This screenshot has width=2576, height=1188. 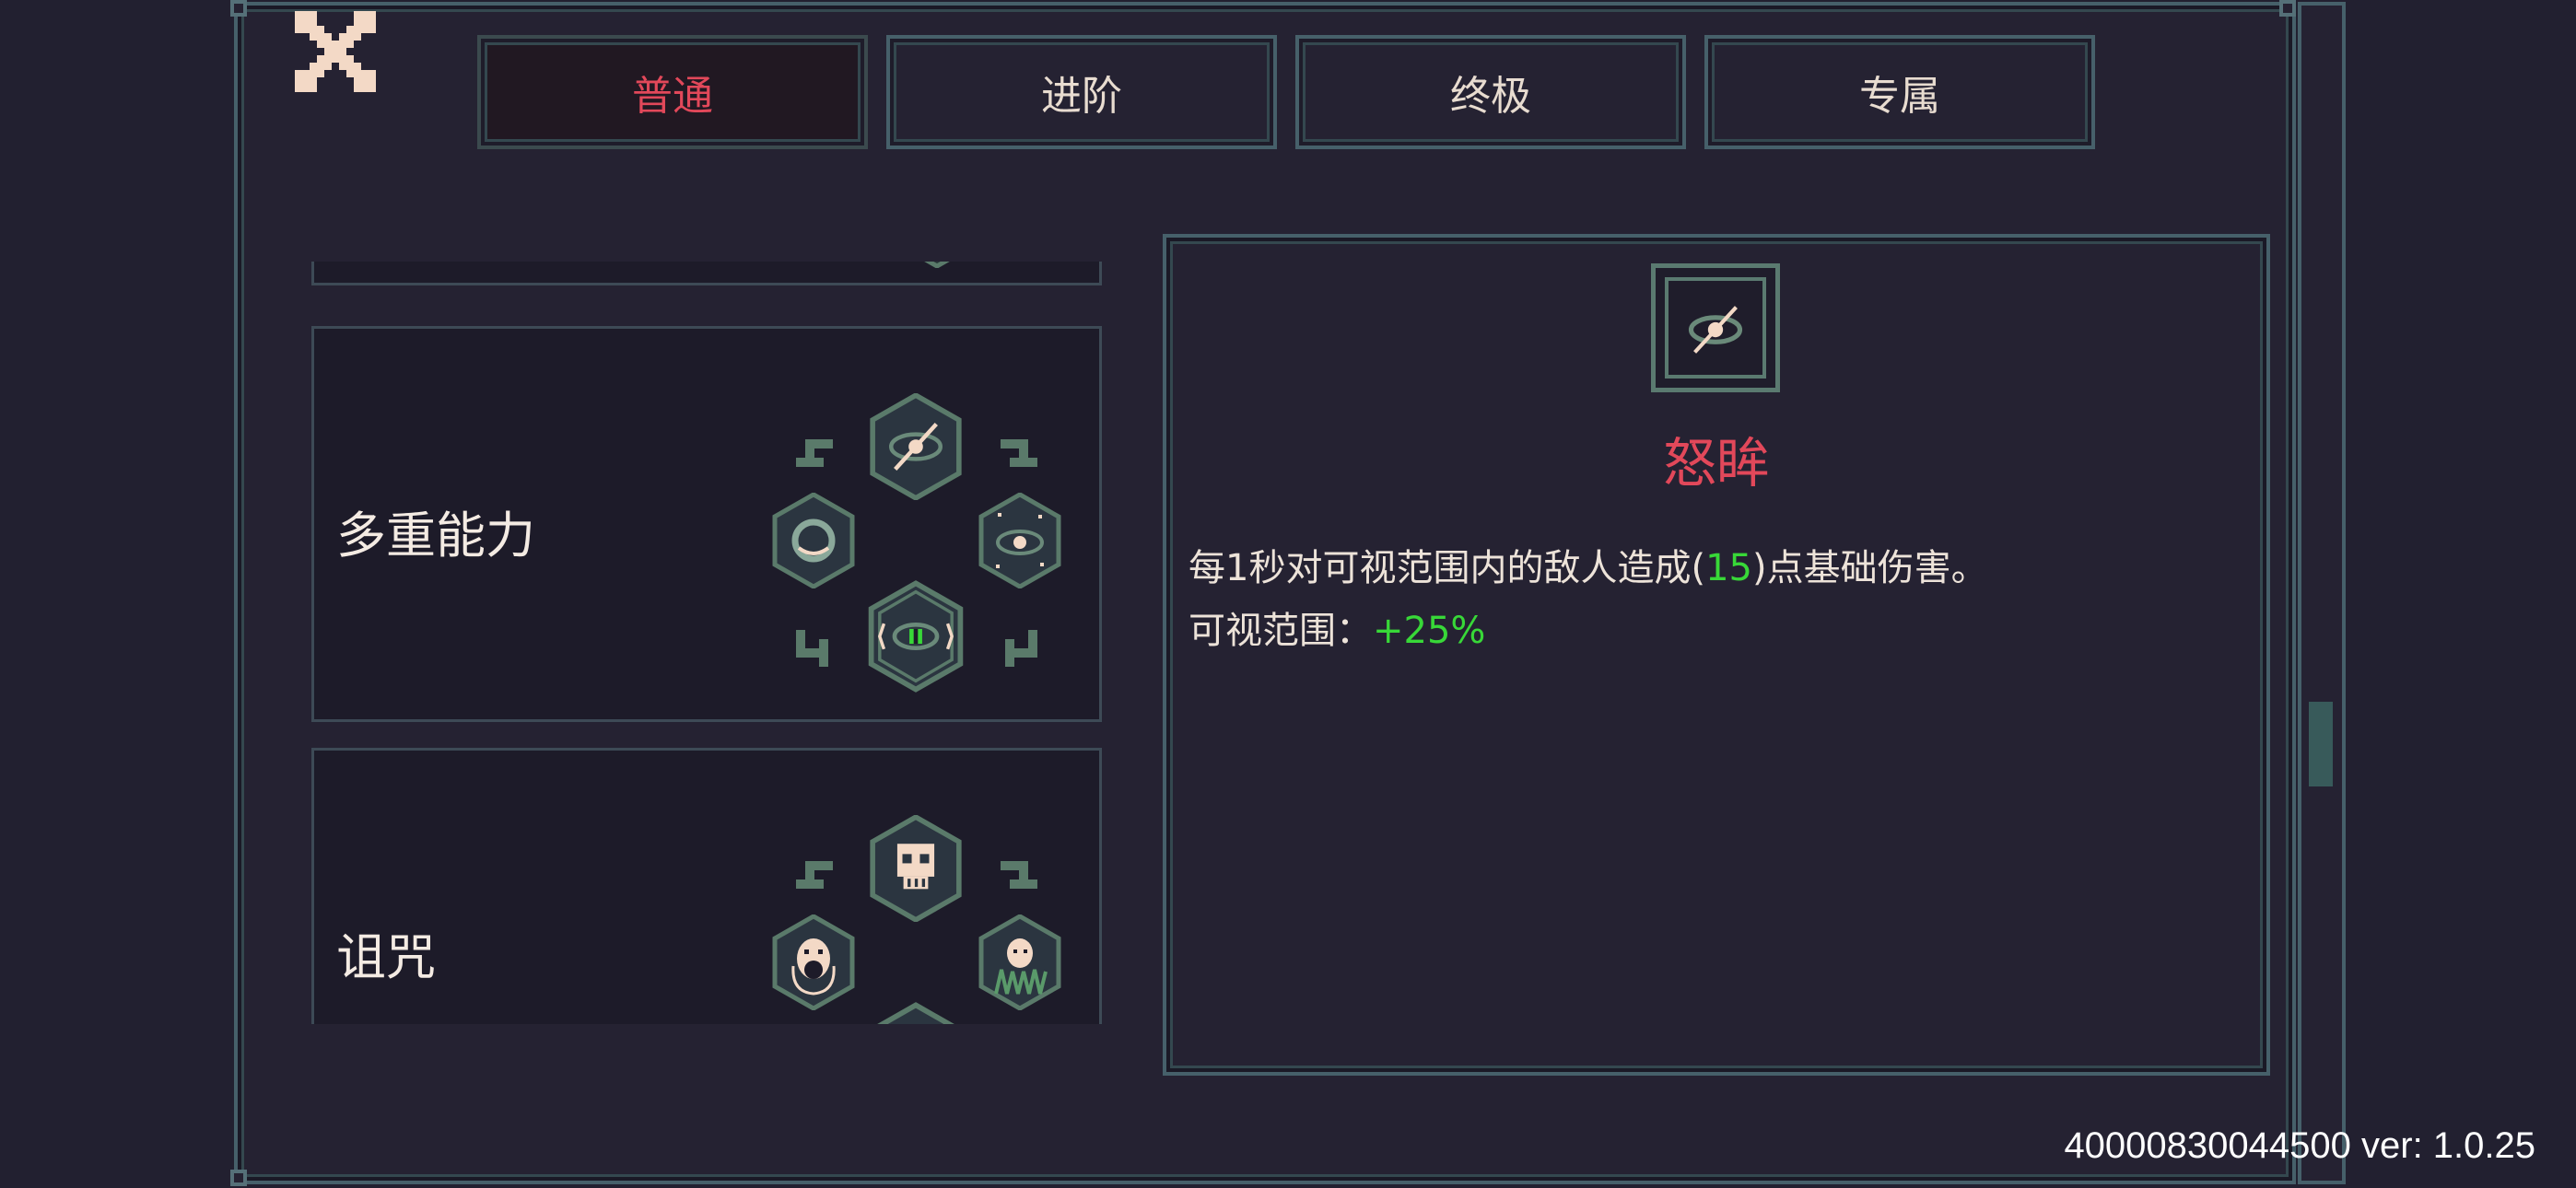 What do you see at coordinates (2299, 1145) in the screenshot?
I see `version-text: 40000830044500 ver: 1.0.25` at bounding box center [2299, 1145].